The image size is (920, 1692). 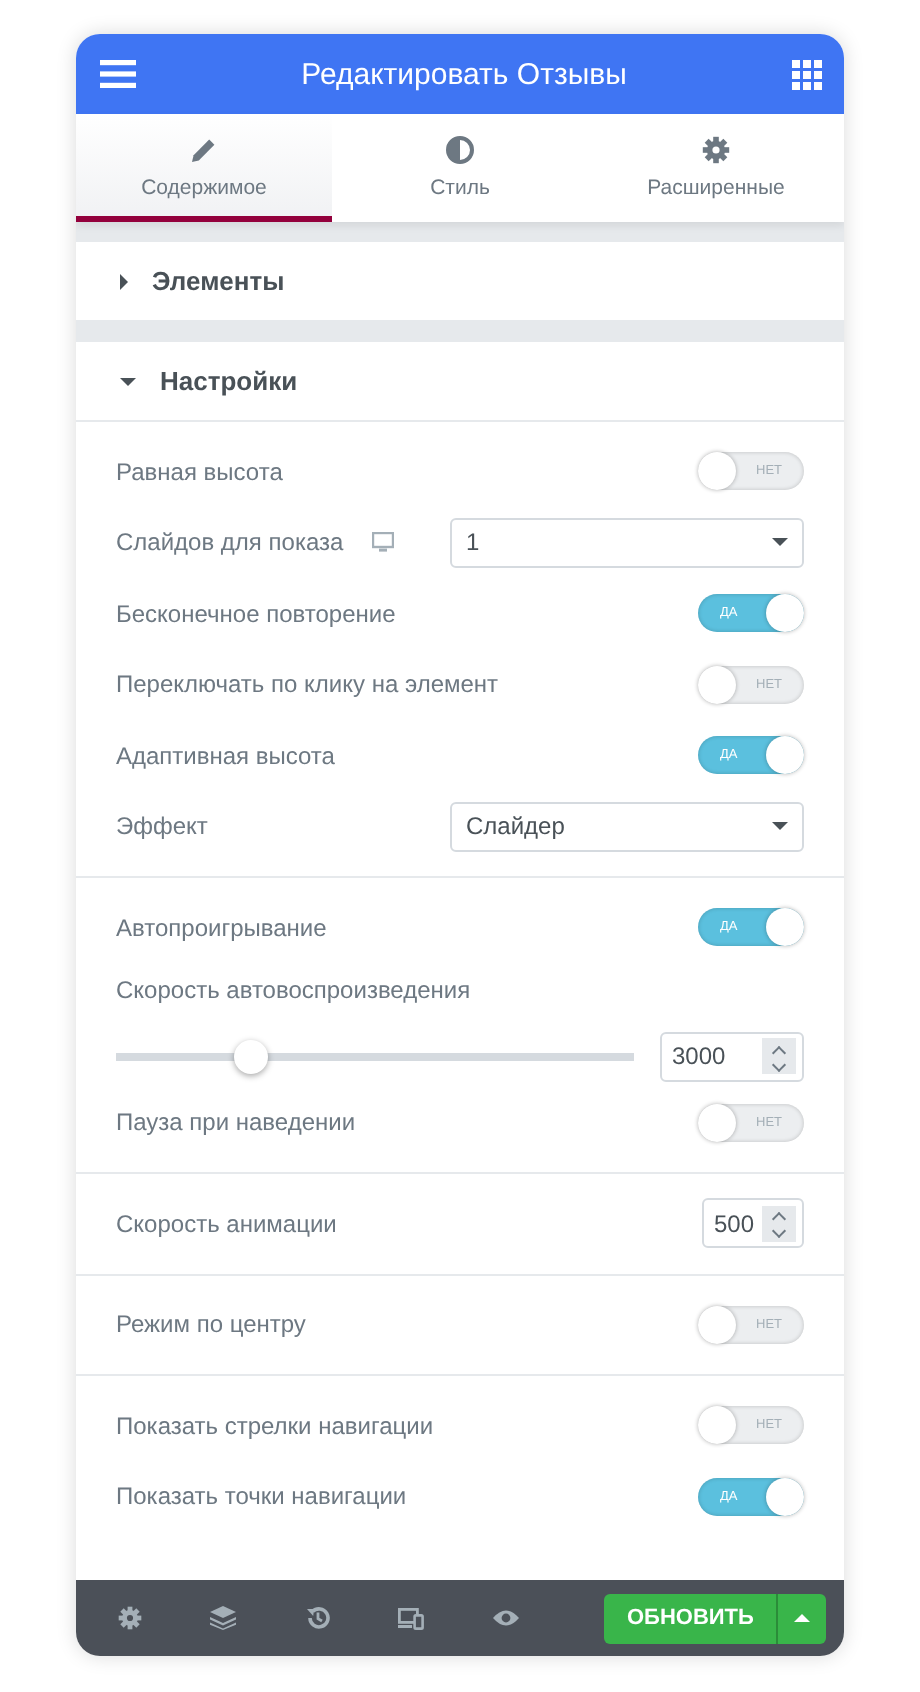 What do you see at coordinates (261, 1496) in the screenshot?
I see `control-label: Показать точки навигации` at bounding box center [261, 1496].